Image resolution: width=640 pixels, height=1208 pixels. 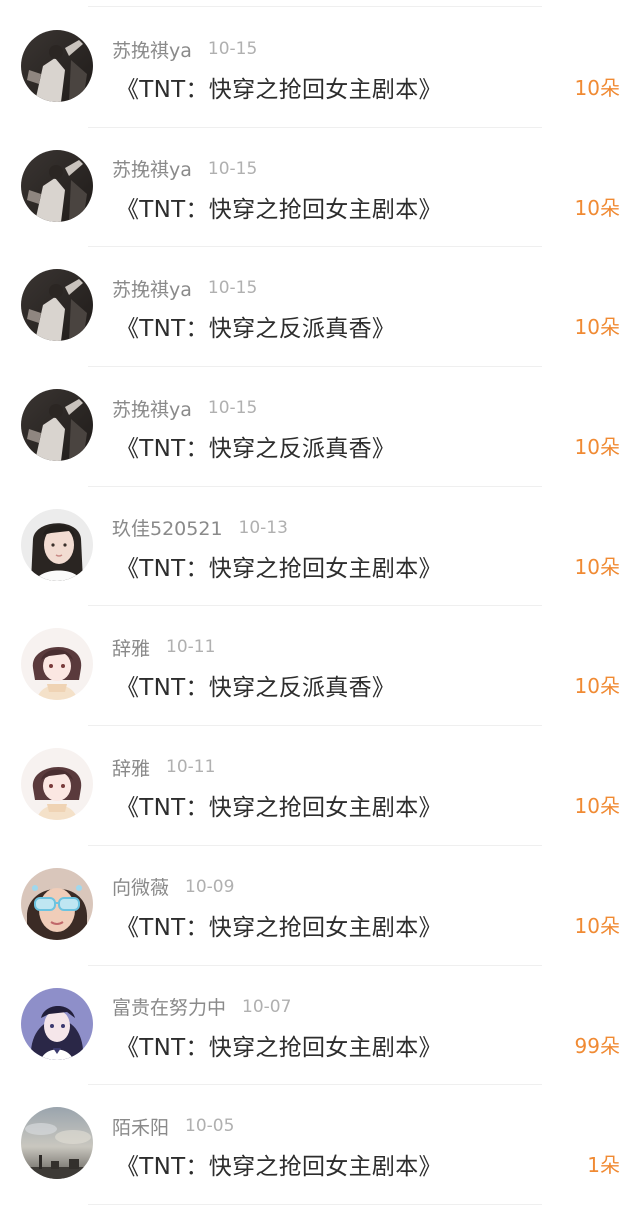 I want to click on anime-portrait-avatar-icon, so click(x=57, y=1023).